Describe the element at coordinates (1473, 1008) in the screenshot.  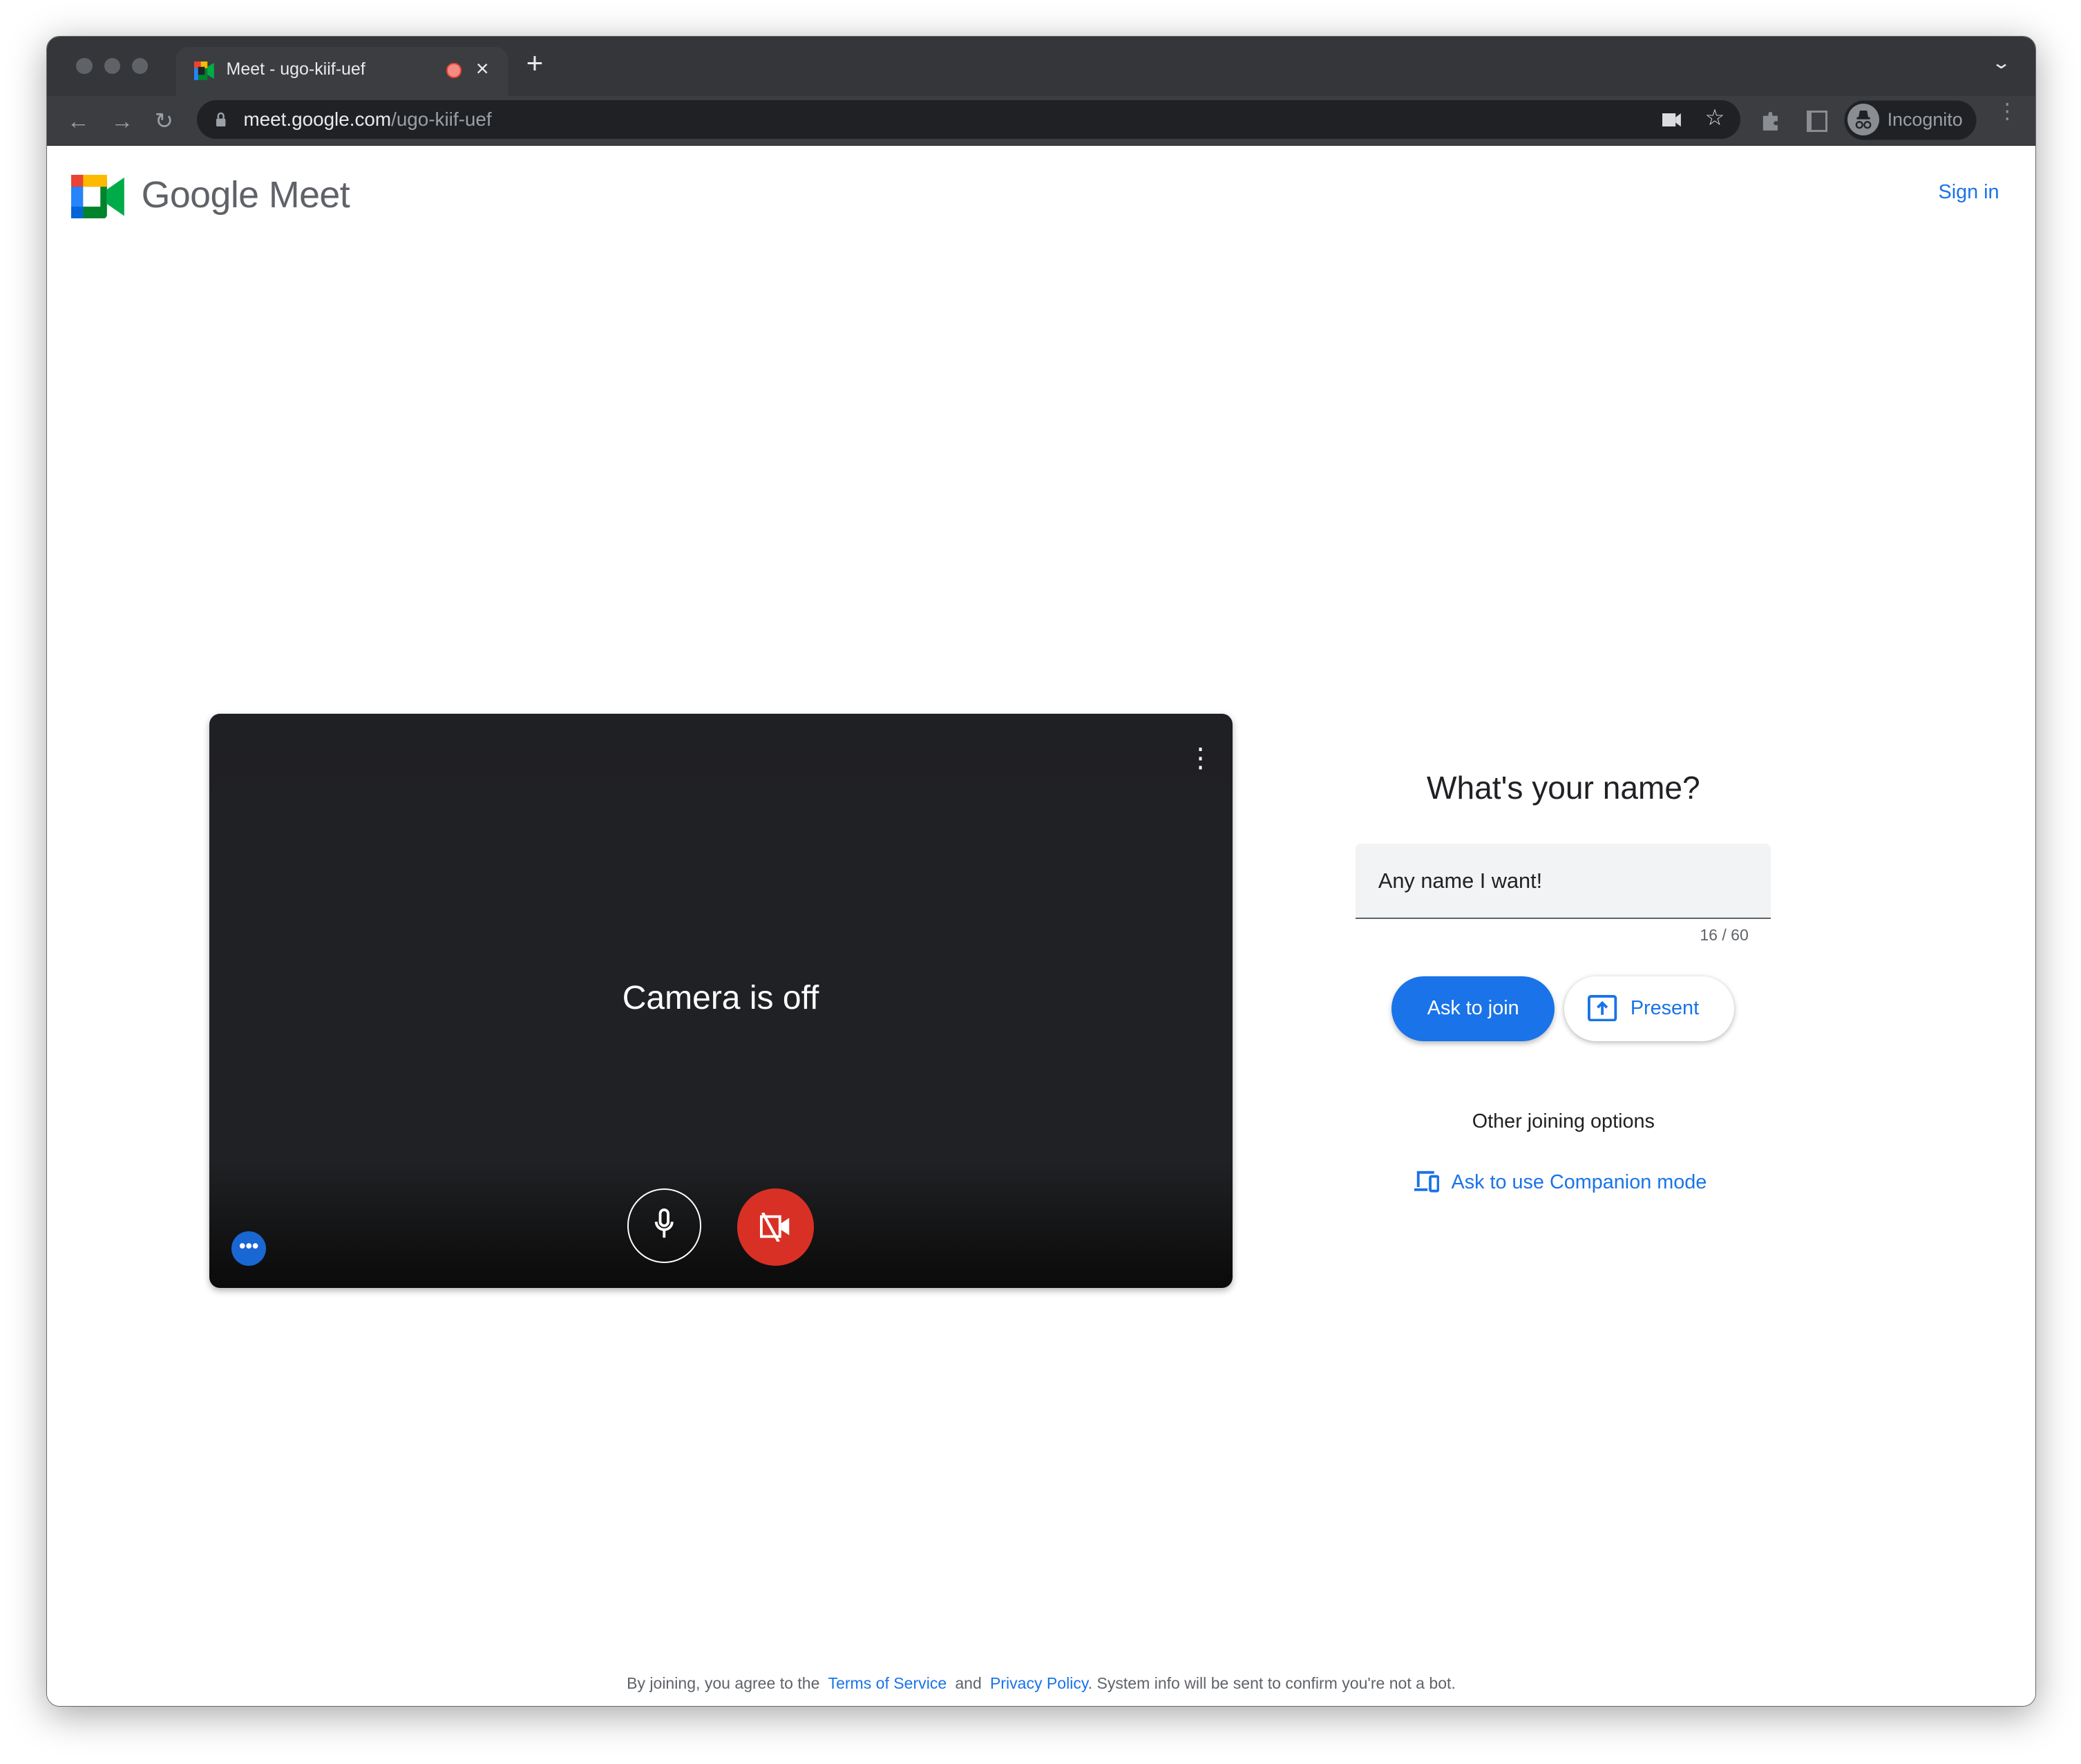
I see `ask-to-join-button: Ask to join` at that location.